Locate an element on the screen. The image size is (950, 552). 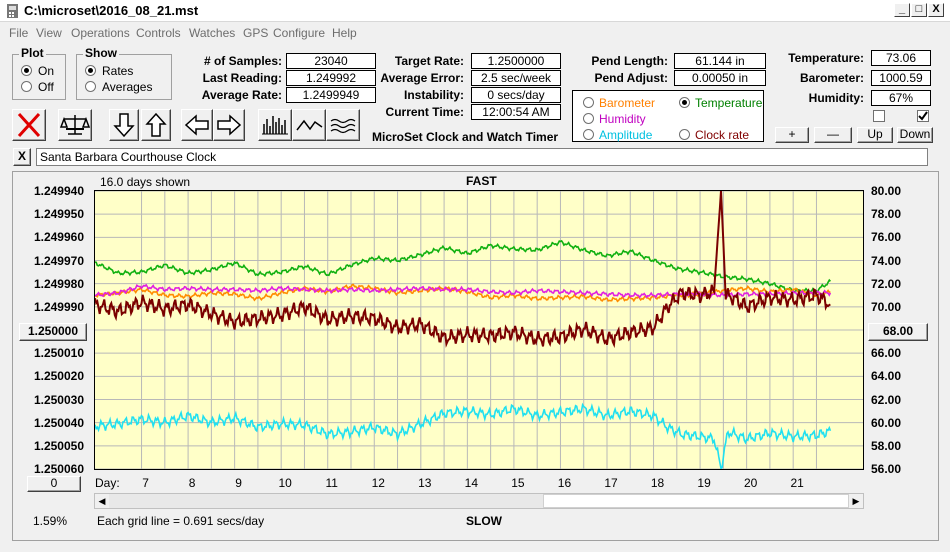
title-bar: C:\microset\2016_08_21.mst _ □ X is located at coordinates (475, 11).